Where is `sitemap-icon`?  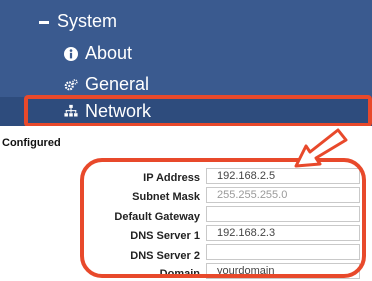
sitemap-icon is located at coordinates (71, 110).